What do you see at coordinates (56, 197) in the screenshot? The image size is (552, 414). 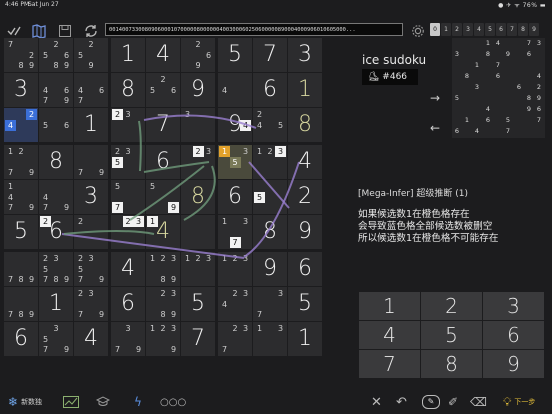 I see `grid-cell: 47 9` at bounding box center [56, 197].